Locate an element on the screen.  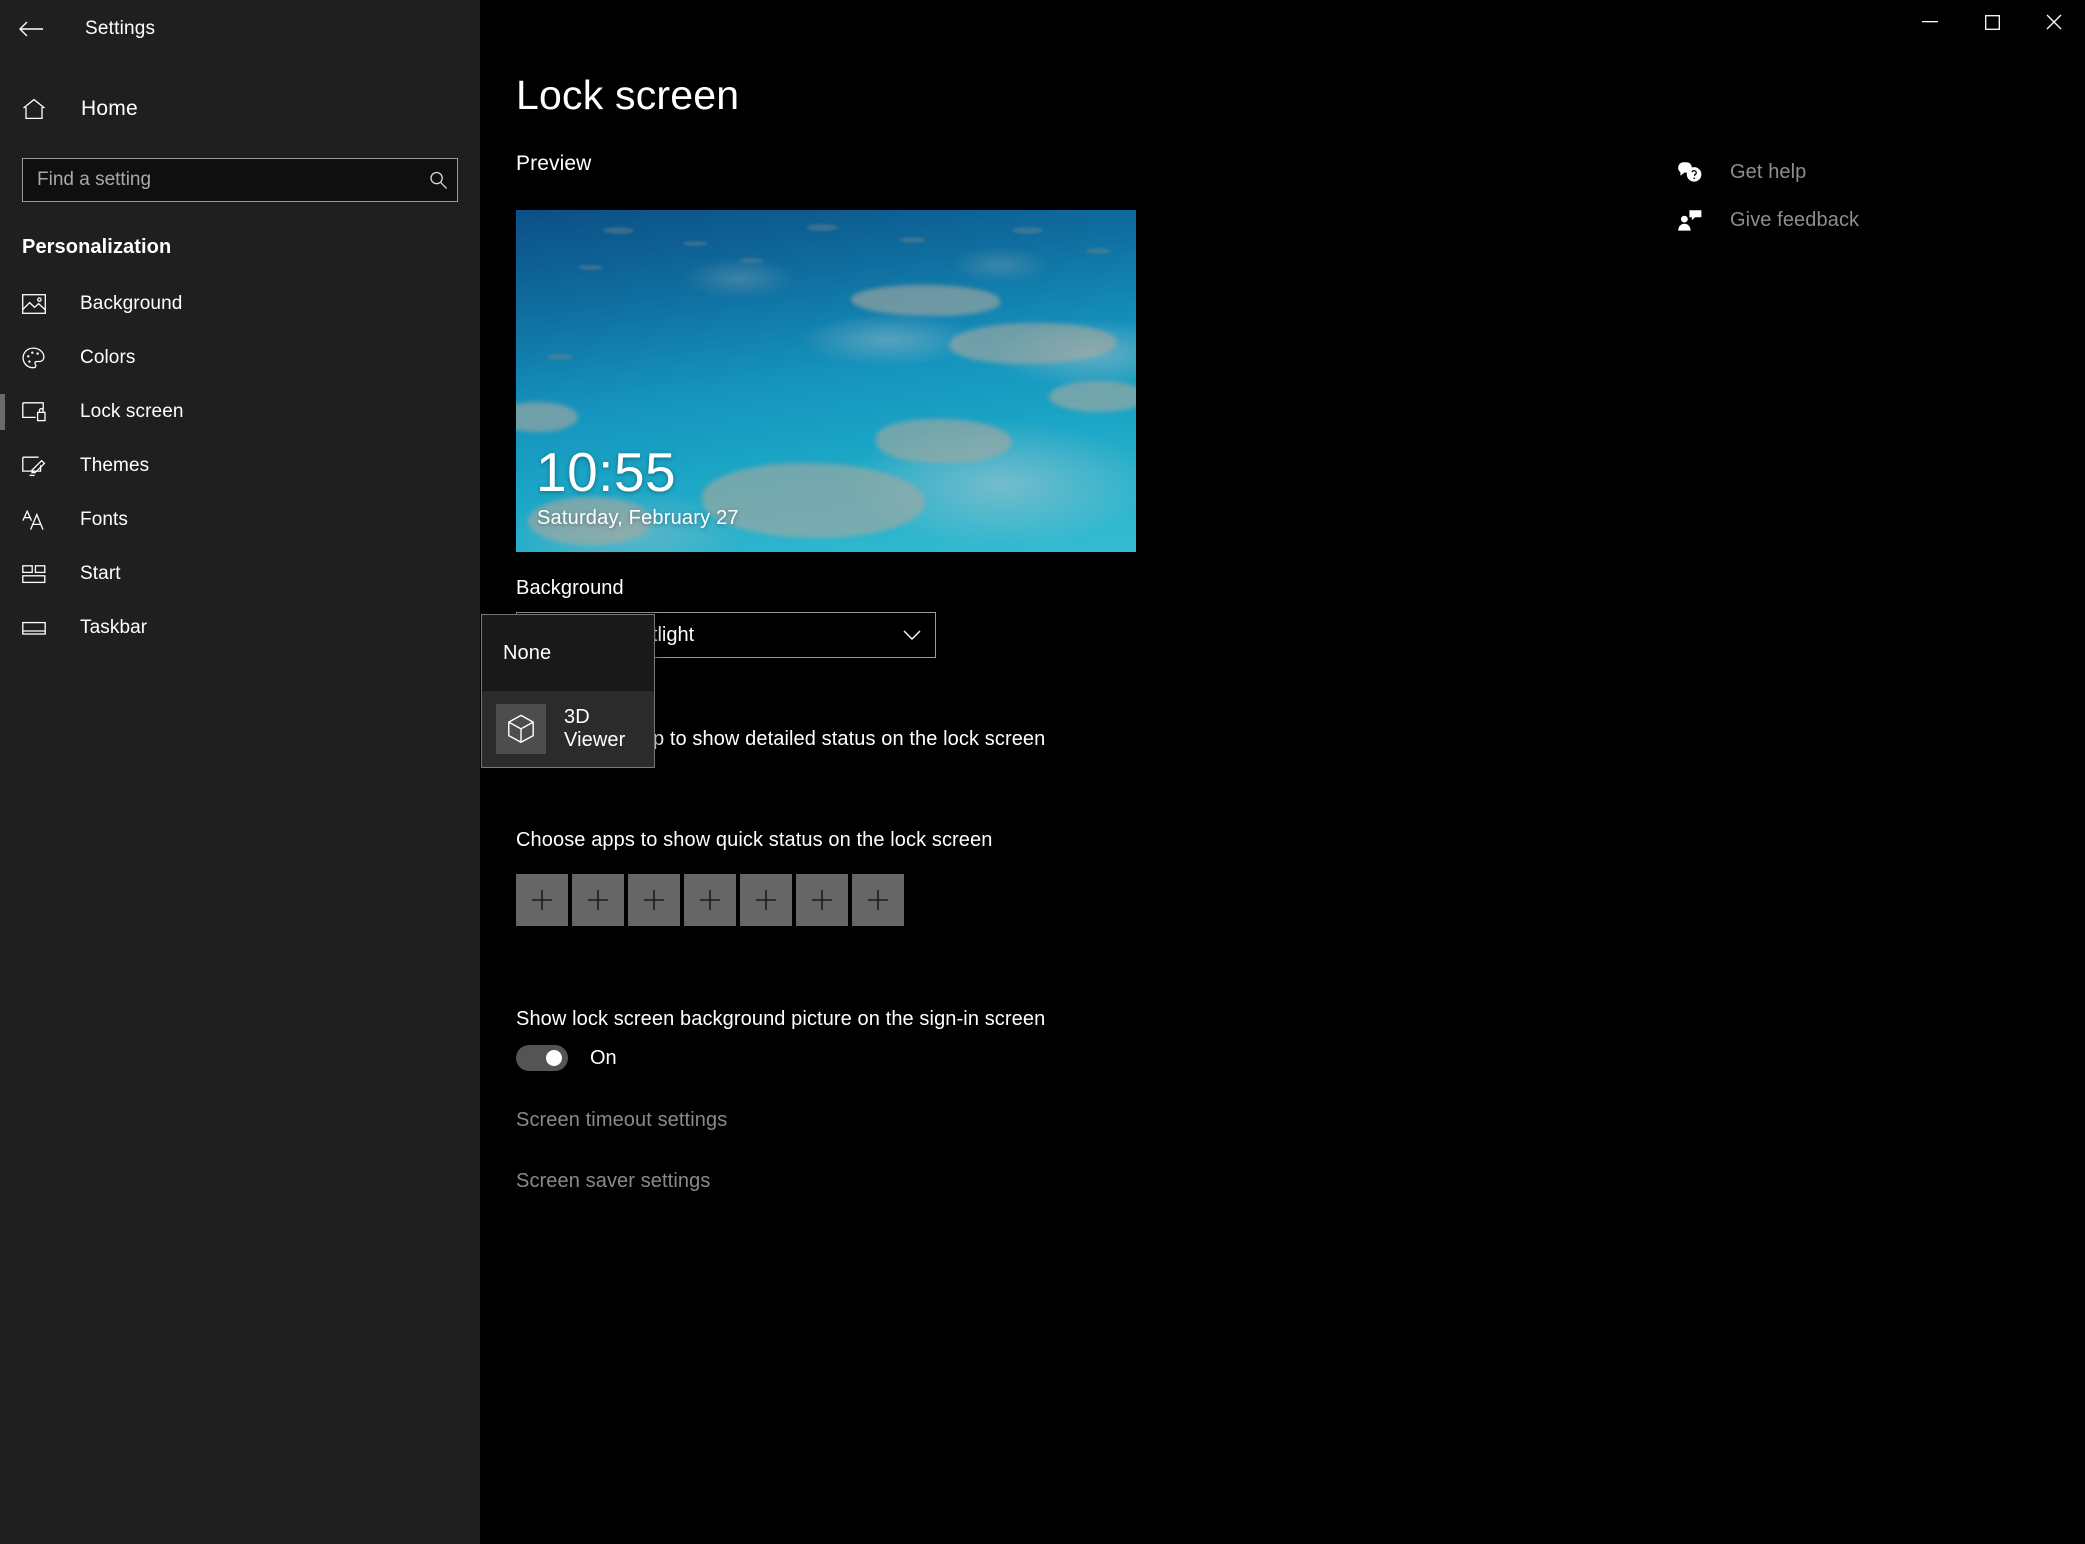
sidebar-item-fonts: Fonts is located at coordinates (240, 520).